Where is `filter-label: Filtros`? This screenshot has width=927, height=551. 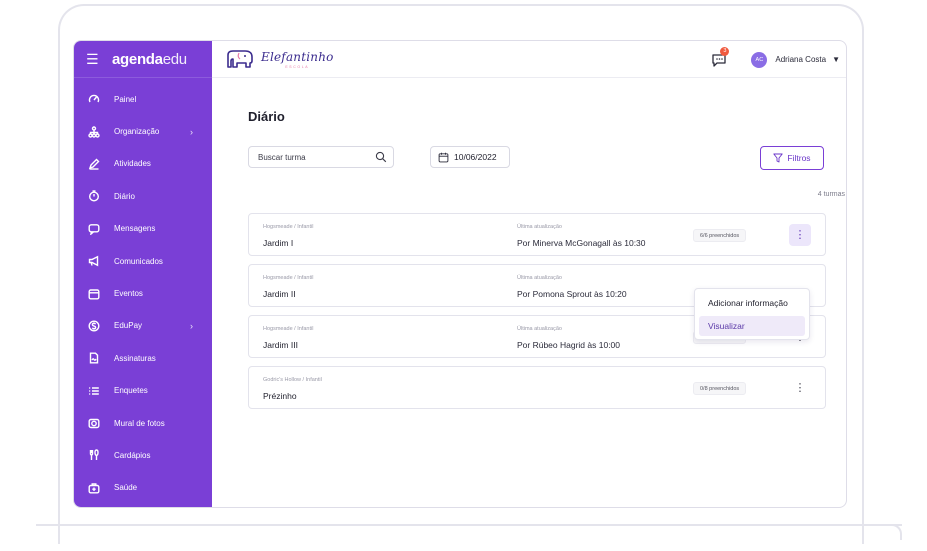
filter-label: Filtros is located at coordinates (799, 158).